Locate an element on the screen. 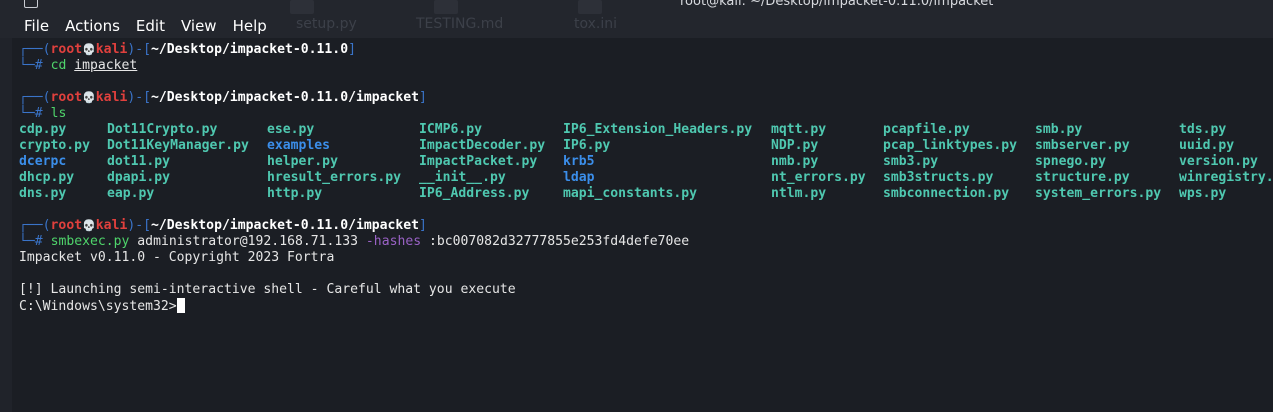  ls-file: helper.py is located at coordinates (302, 161).